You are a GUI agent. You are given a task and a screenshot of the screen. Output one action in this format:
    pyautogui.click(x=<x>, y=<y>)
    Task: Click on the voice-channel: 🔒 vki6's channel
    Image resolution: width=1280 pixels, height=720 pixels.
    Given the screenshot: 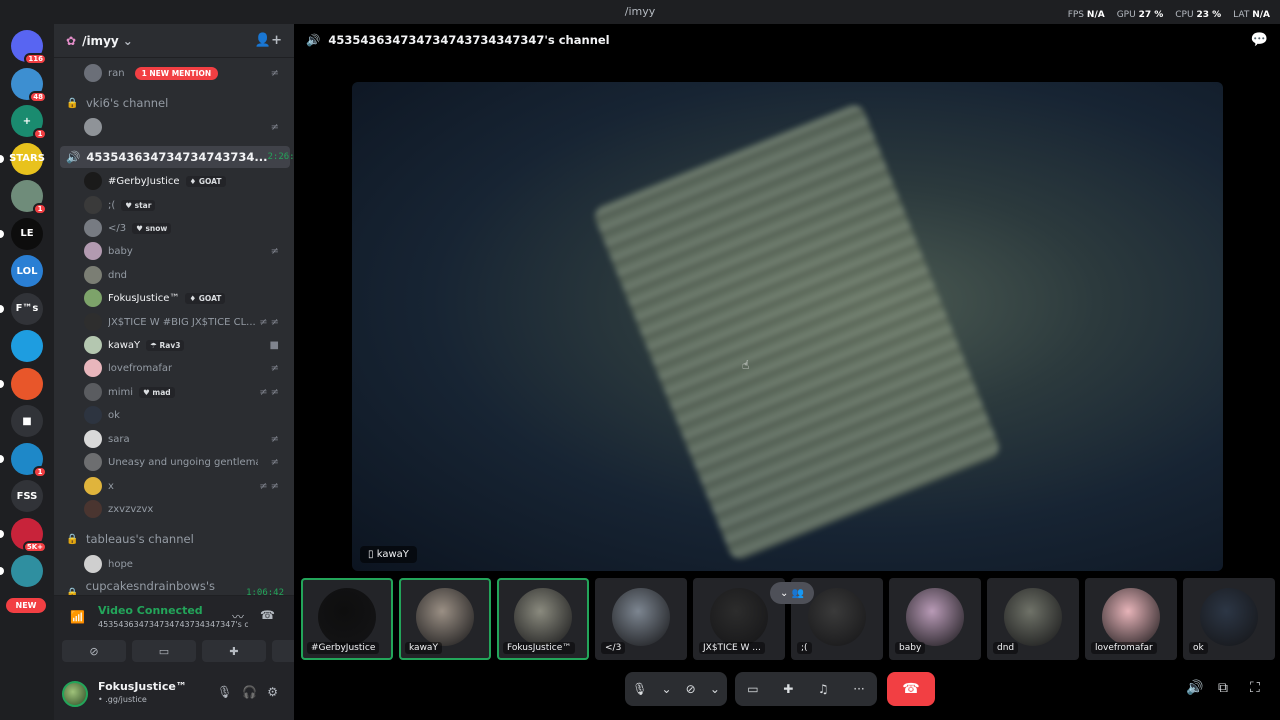 What is the action you would take?
    pyautogui.click(x=175, y=103)
    